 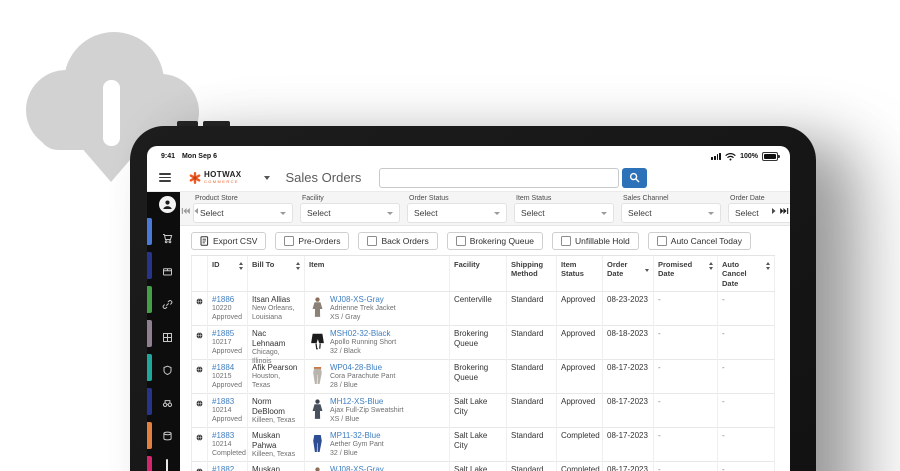 I want to click on header-bill-to: Bill To, so click(x=276, y=274).